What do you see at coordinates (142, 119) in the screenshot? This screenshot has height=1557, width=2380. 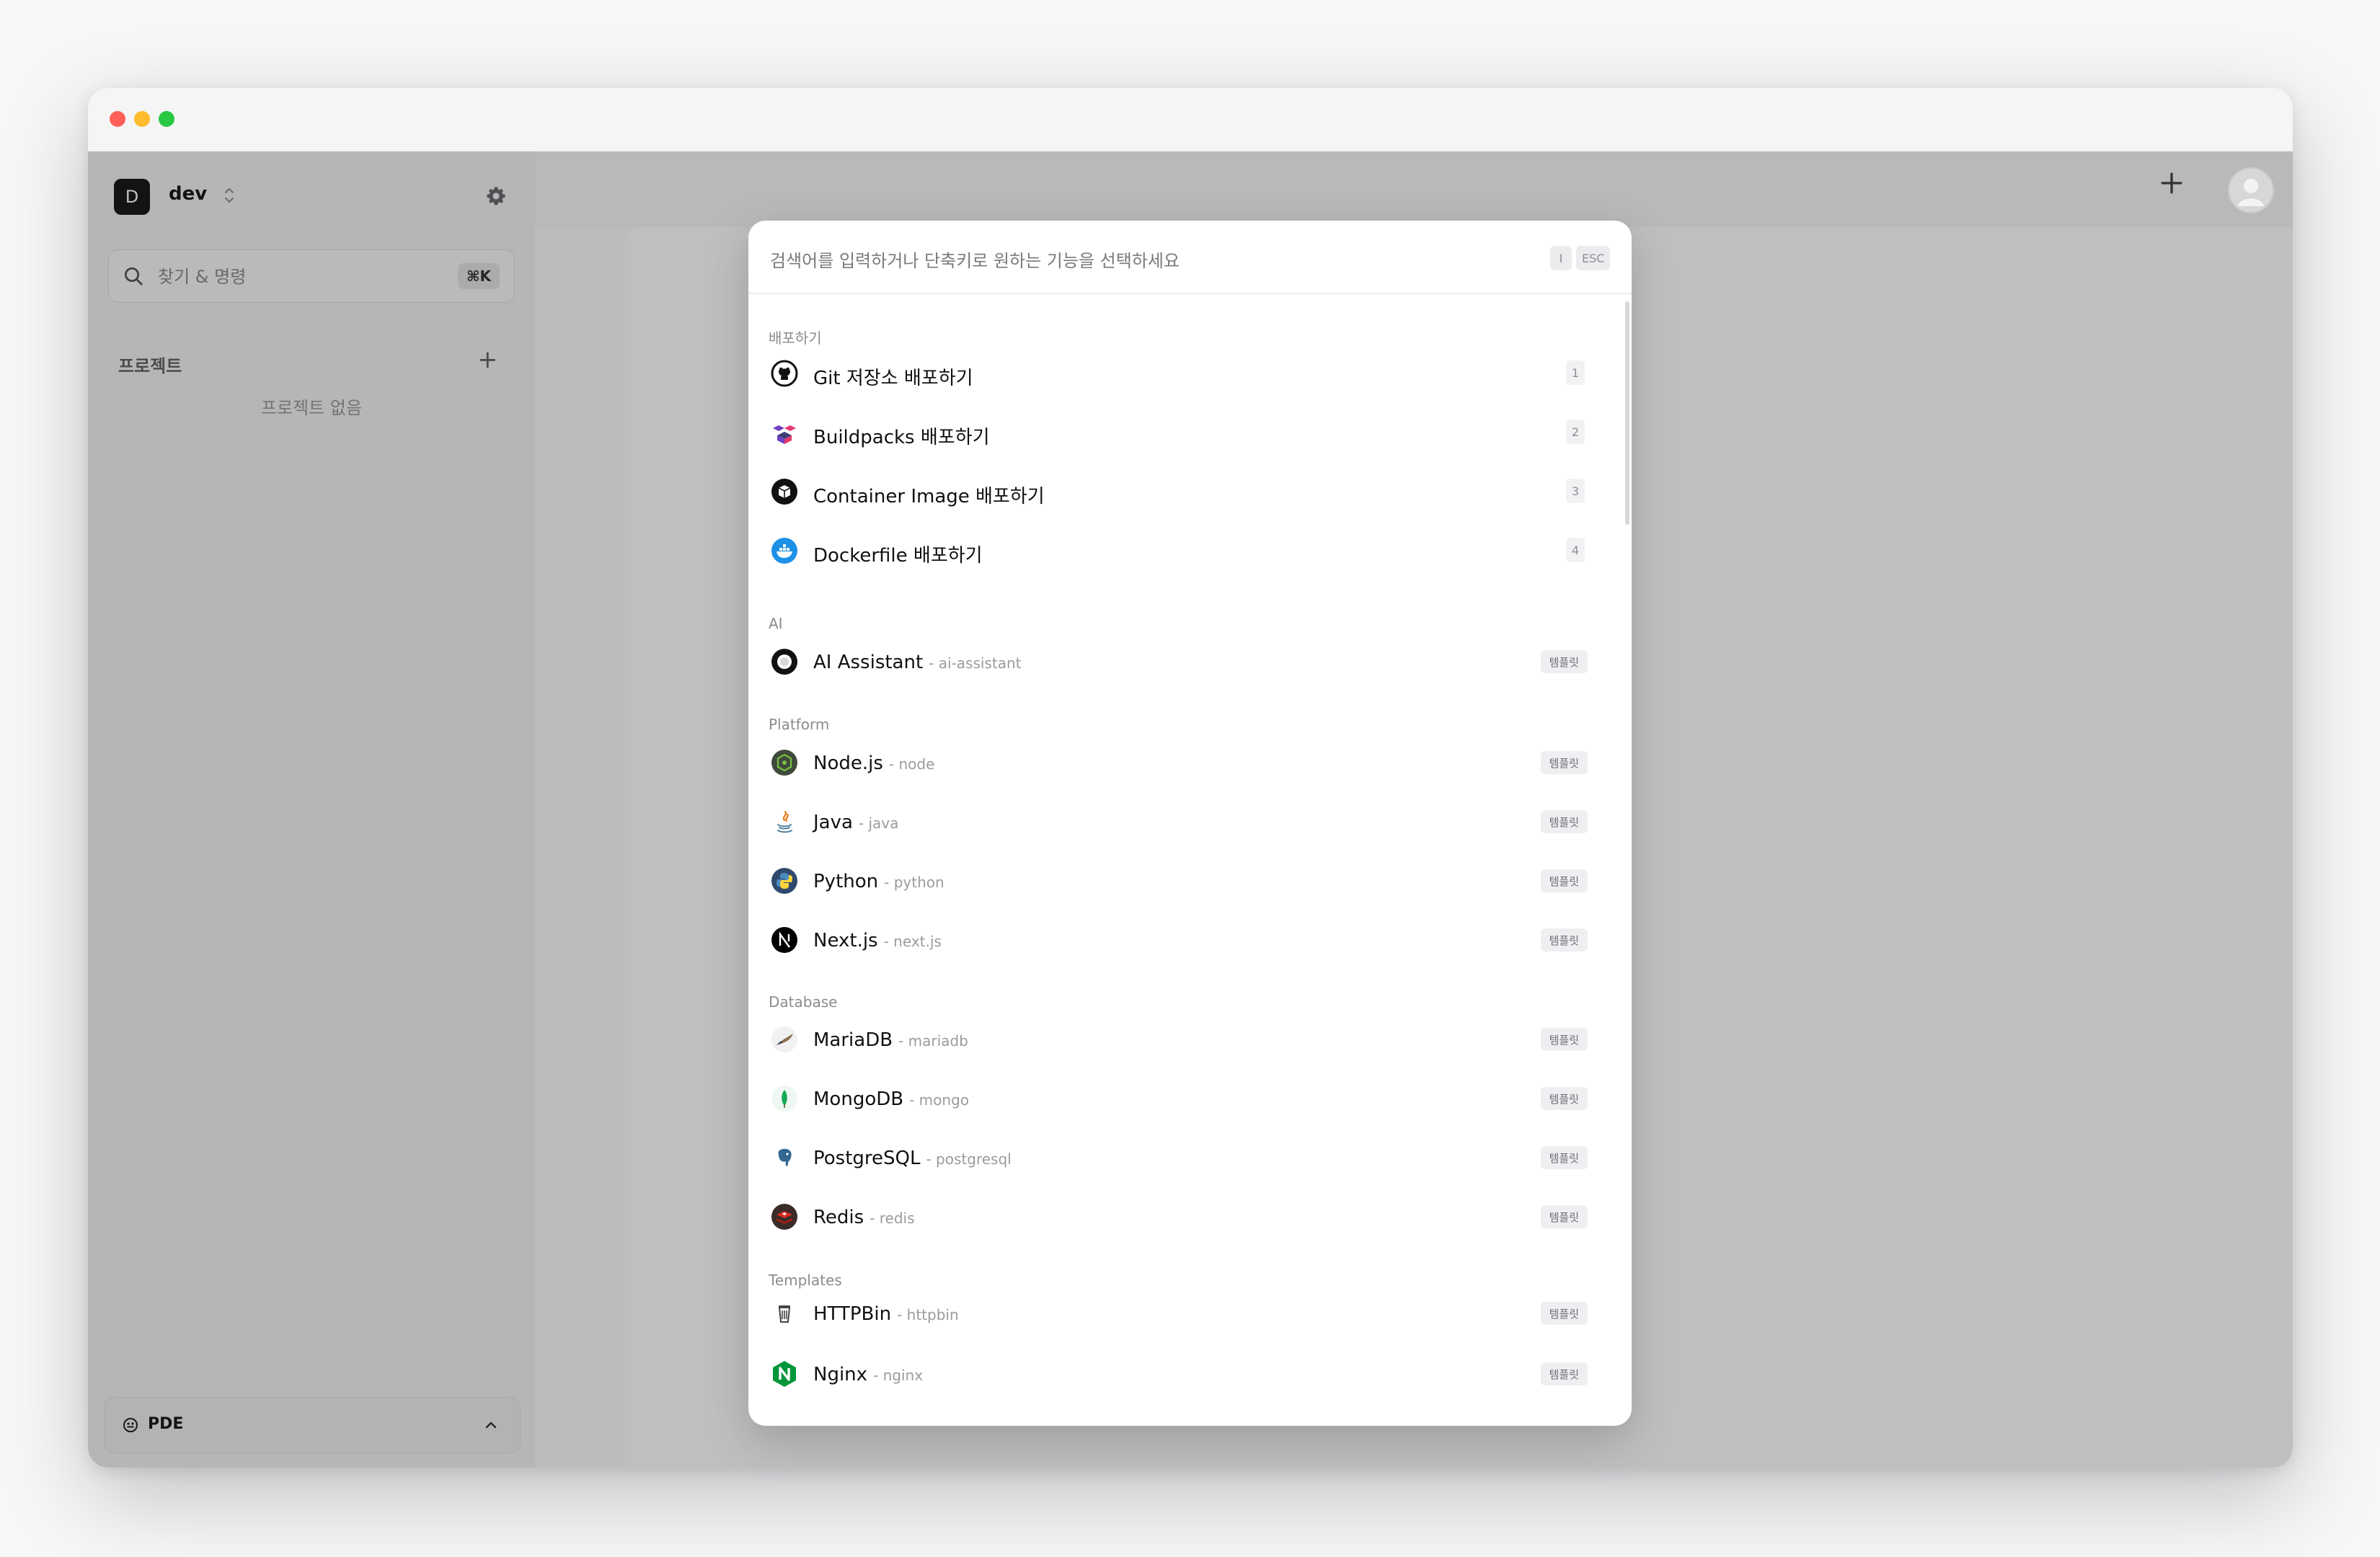 I see `minimize-window-button` at bounding box center [142, 119].